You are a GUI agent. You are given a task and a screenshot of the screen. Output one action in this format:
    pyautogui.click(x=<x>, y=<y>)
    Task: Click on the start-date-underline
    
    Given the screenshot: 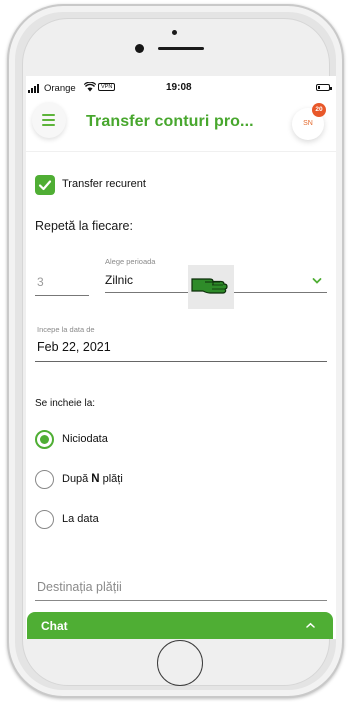 What is the action you would take?
    pyautogui.click(x=181, y=361)
    